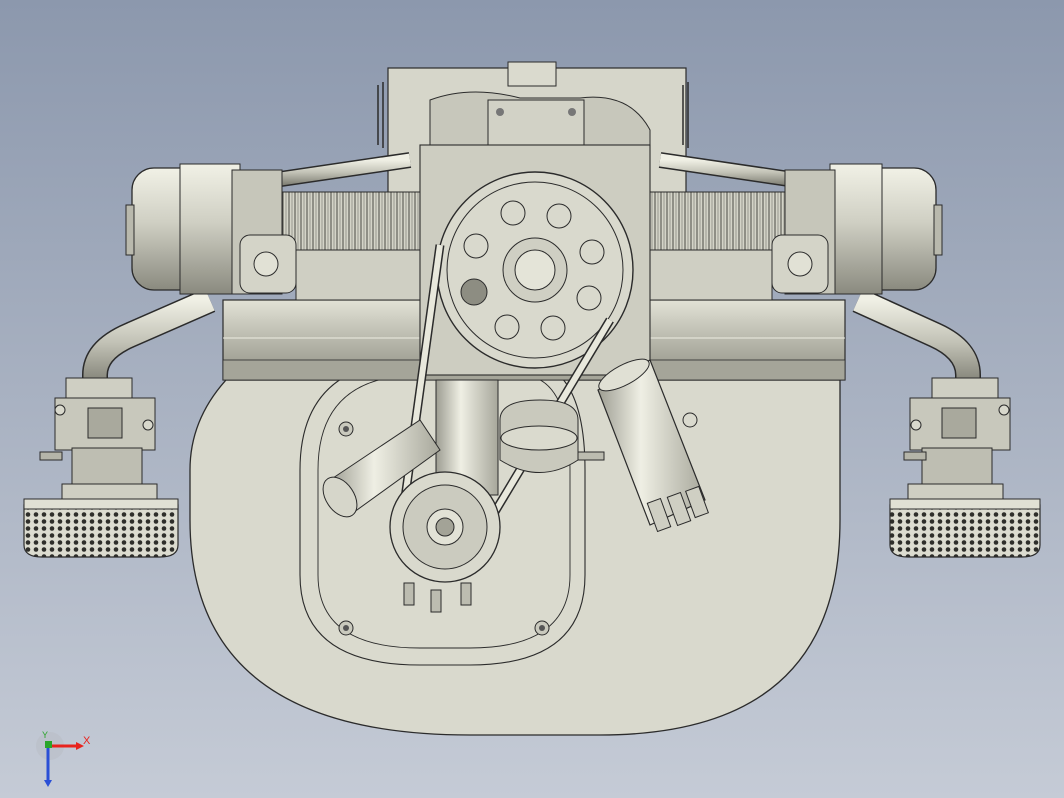 This screenshot has height=798, width=1064. What do you see at coordinates (87, 741) in the screenshot?
I see `x-axis-label: X` at bounding box center [87, 741].